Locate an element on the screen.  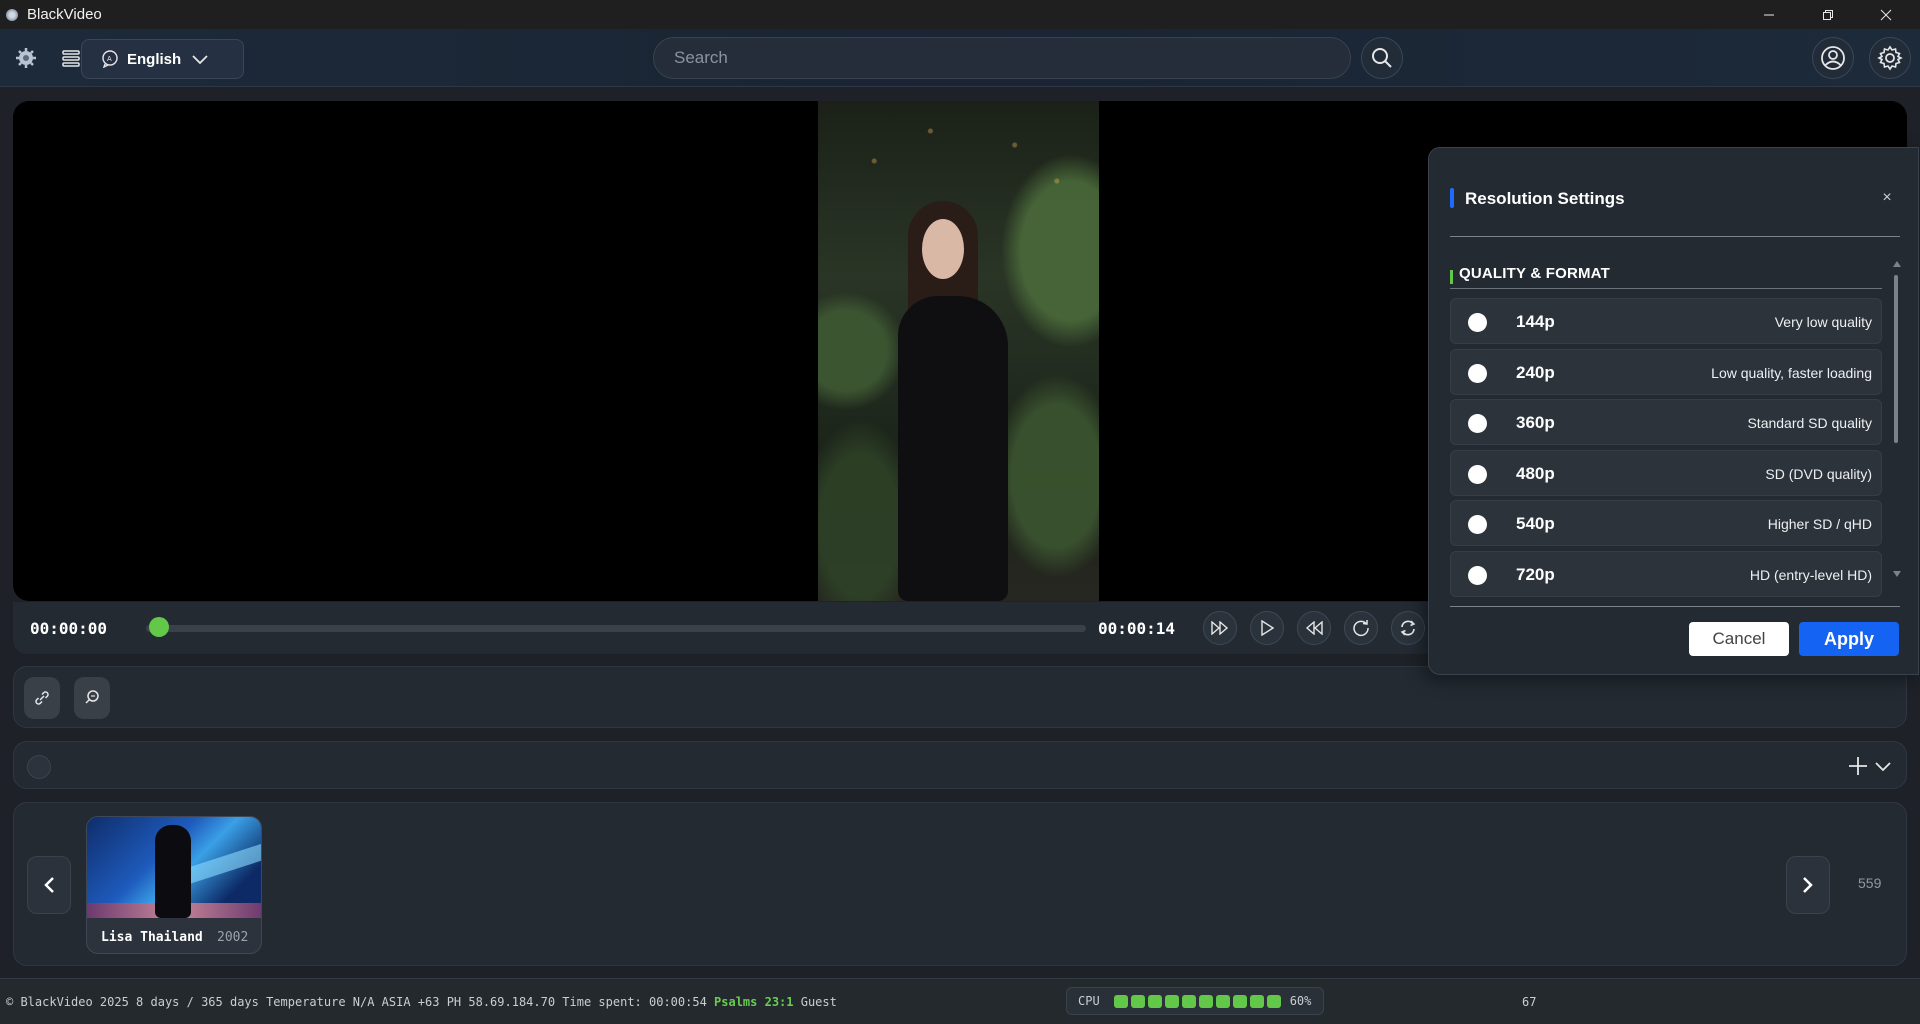
expand-button is located at coordinates (1883, 766).